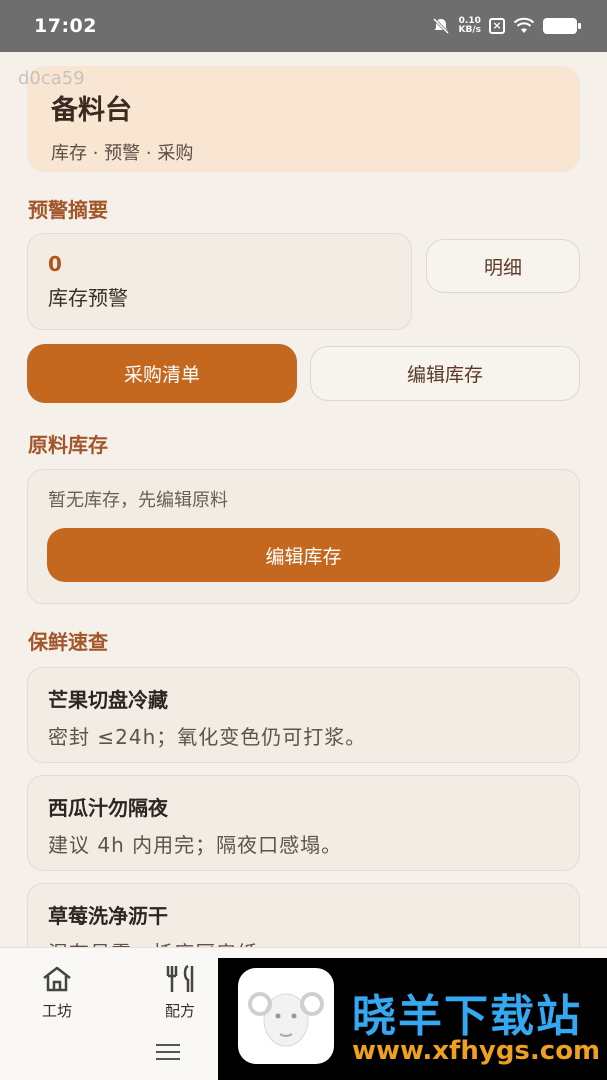 Image resolution: width=607 pixels, height=1080 pixels. Describe the element at coordinates (108, 700) in the screenshot. I see `fresh-item-title: 芒果切盘冷藏` at that location.